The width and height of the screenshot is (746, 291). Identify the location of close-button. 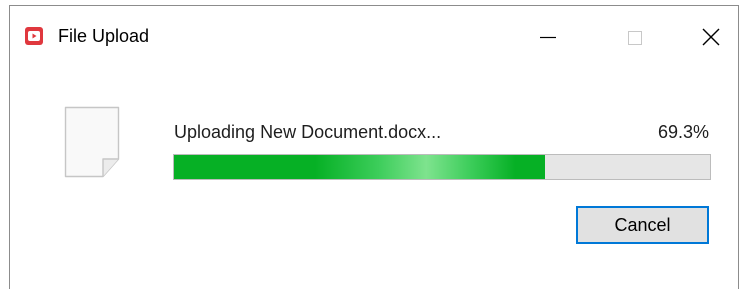
(710, 33).